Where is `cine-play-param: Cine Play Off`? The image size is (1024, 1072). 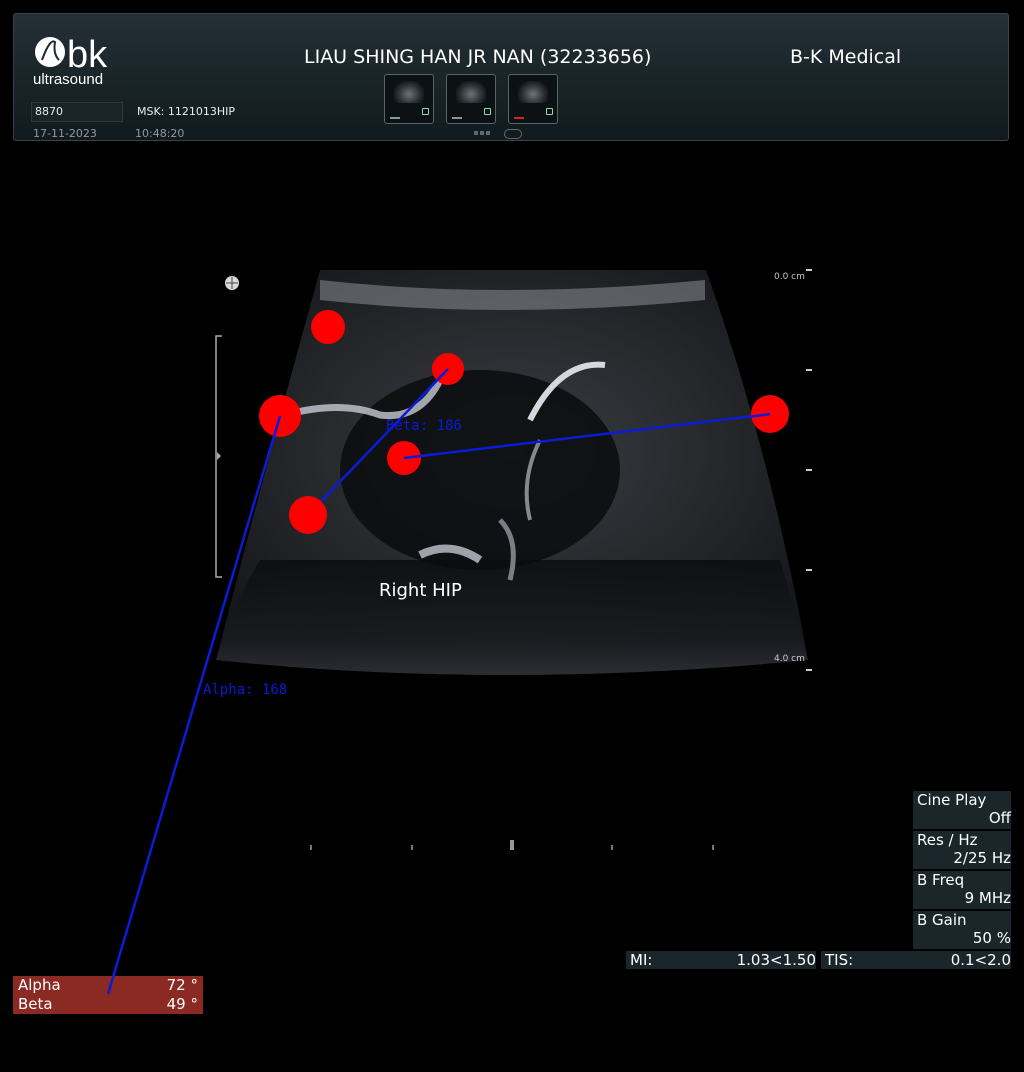 cine-play-param: Cine Play Off is located at coordinates (962, 810).